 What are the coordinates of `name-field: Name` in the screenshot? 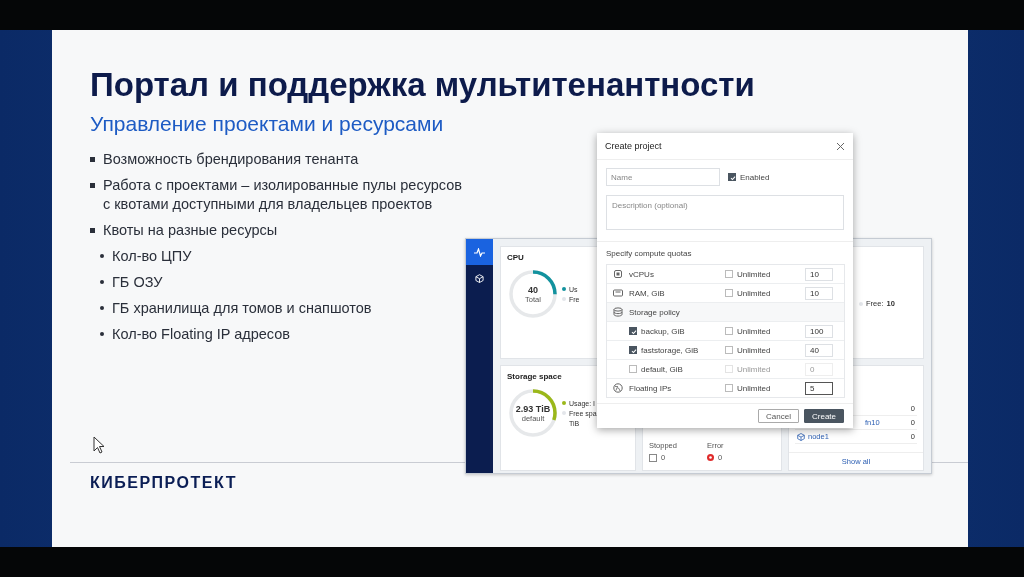 It's located at (663, 177).